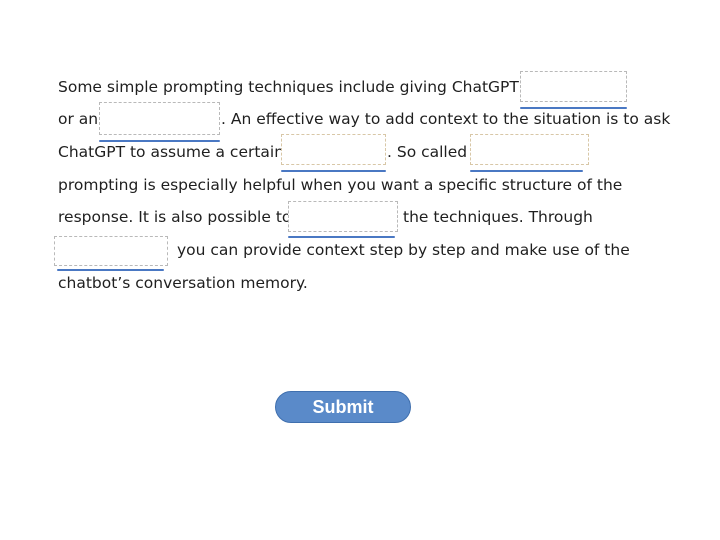  Describe the element at coordinates (183, 283) in the screenshot. I see `exercise-text-line-7: chatbot’s conversation memory.` at that location.